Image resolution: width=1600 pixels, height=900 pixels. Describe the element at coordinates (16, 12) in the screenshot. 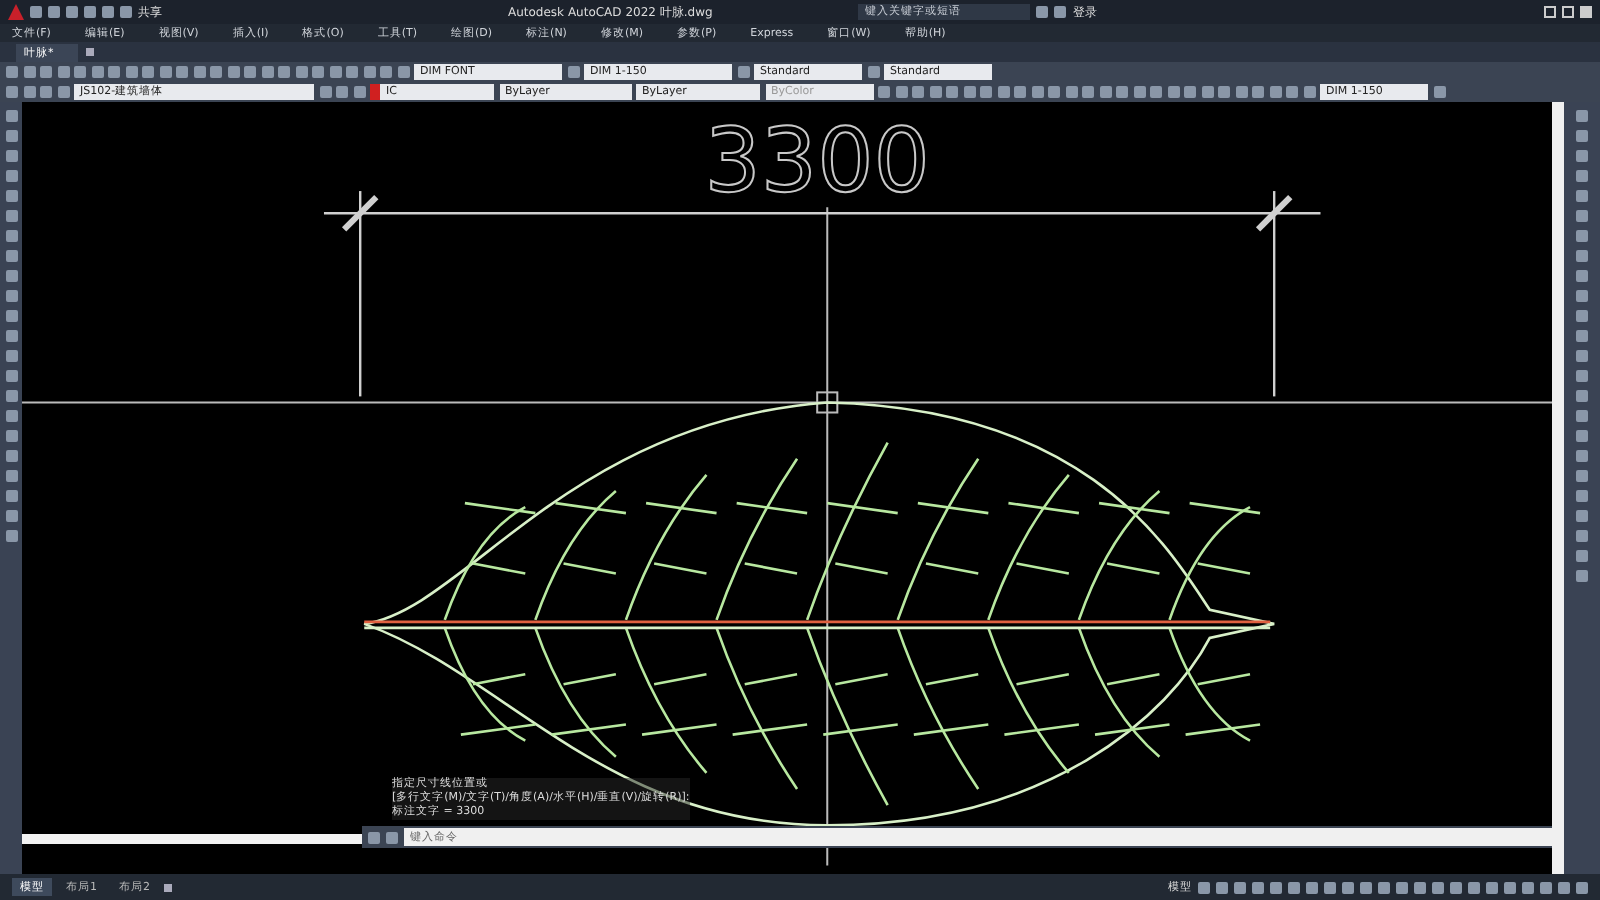

I see `app-logo-icon` at that location.